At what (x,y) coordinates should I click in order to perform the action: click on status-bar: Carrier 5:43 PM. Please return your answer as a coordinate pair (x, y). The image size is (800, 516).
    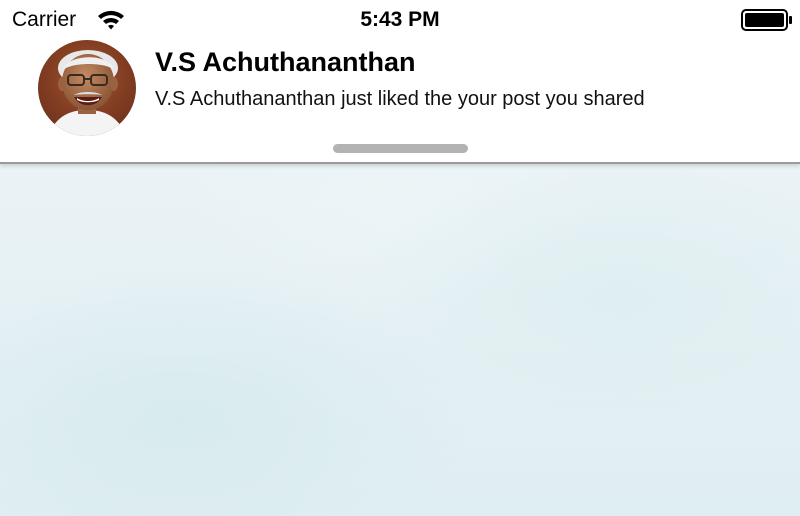
    Looking at the image, I should click on (400, 19).